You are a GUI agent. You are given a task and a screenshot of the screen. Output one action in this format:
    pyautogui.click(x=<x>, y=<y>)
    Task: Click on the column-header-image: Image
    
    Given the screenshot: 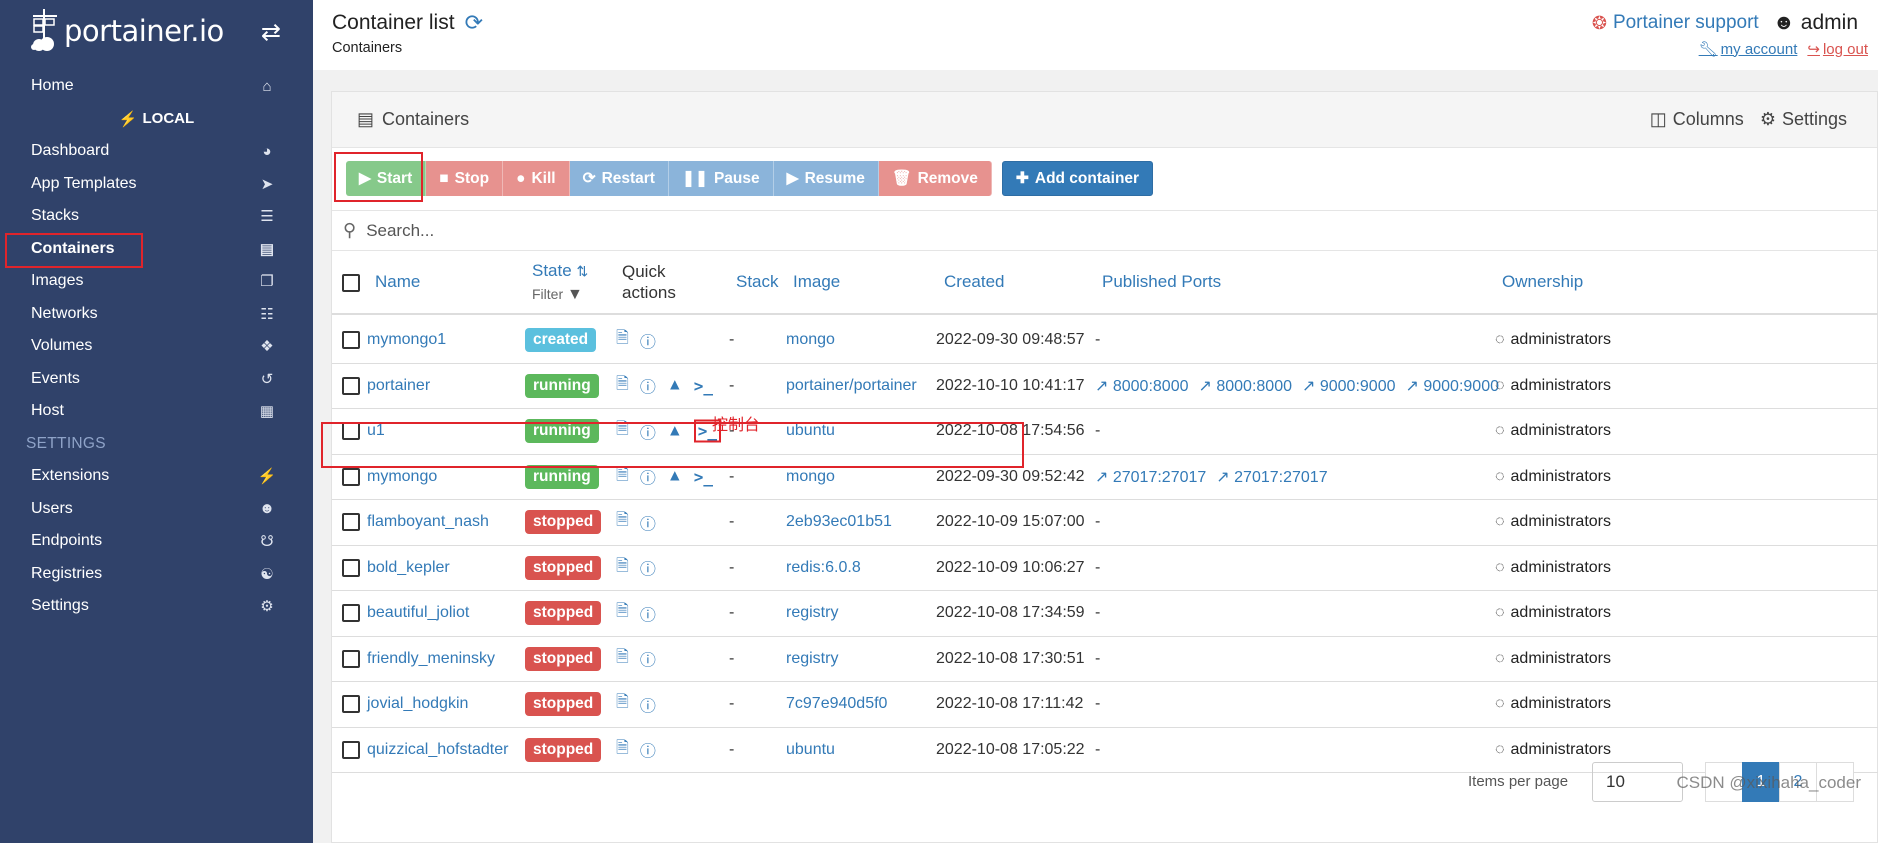 What is the action you would take?
    pyautogui.click(x=816, y=282)
    